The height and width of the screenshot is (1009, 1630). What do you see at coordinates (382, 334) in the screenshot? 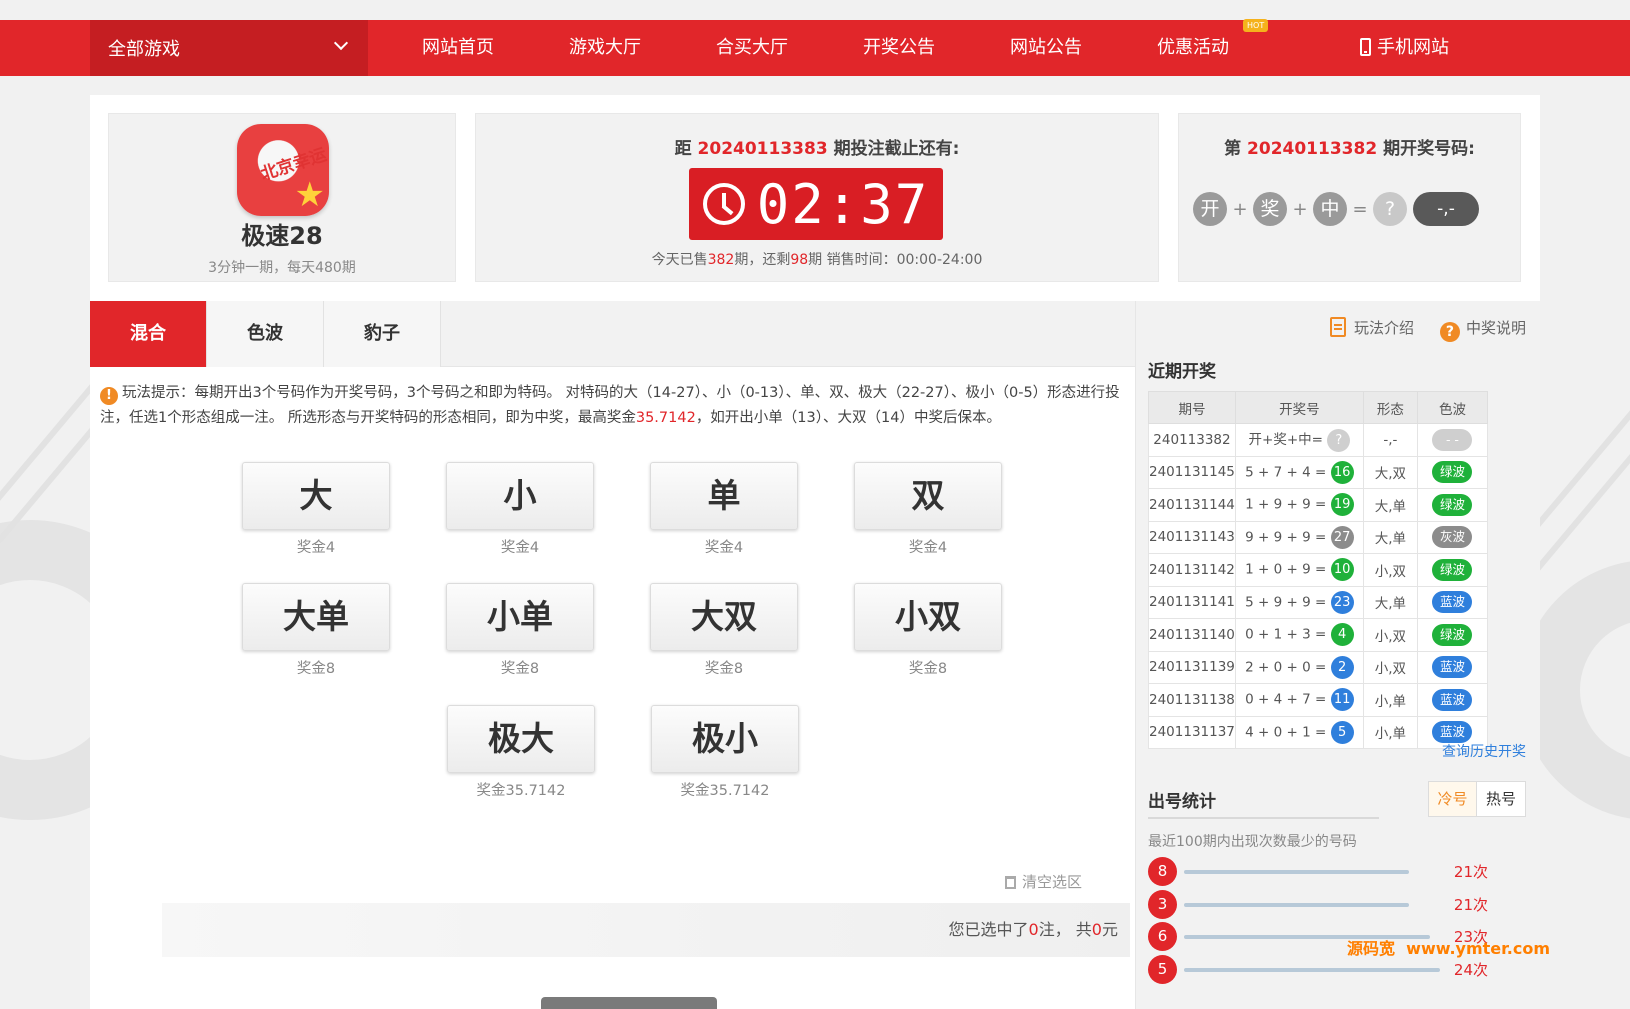
I see `tab-leopard: 豹子` at bounding box center [382, 334].